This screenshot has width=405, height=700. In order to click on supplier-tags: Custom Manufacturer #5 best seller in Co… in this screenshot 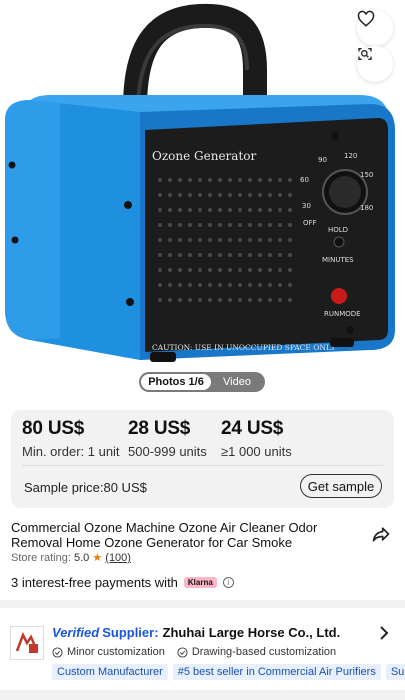, I will do `click(228, 672)`.